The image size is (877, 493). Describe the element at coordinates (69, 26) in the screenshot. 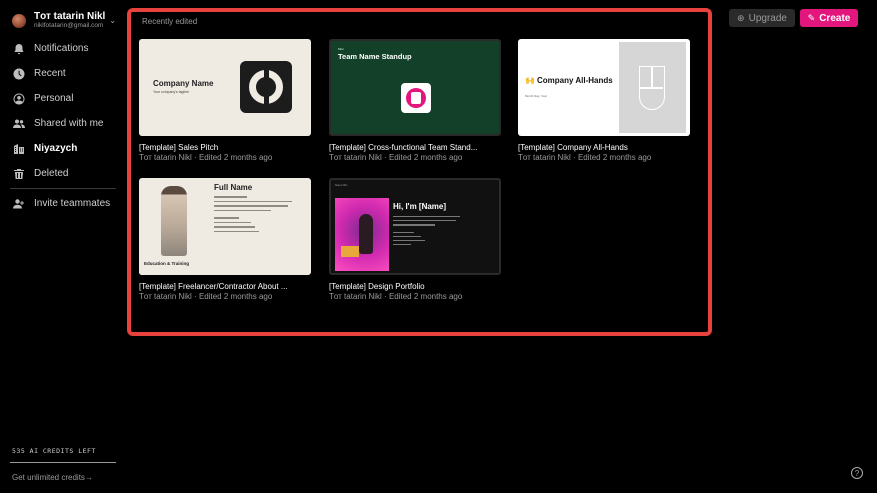

I see `user-email: niklfotatarin@gmail.com` at that location.